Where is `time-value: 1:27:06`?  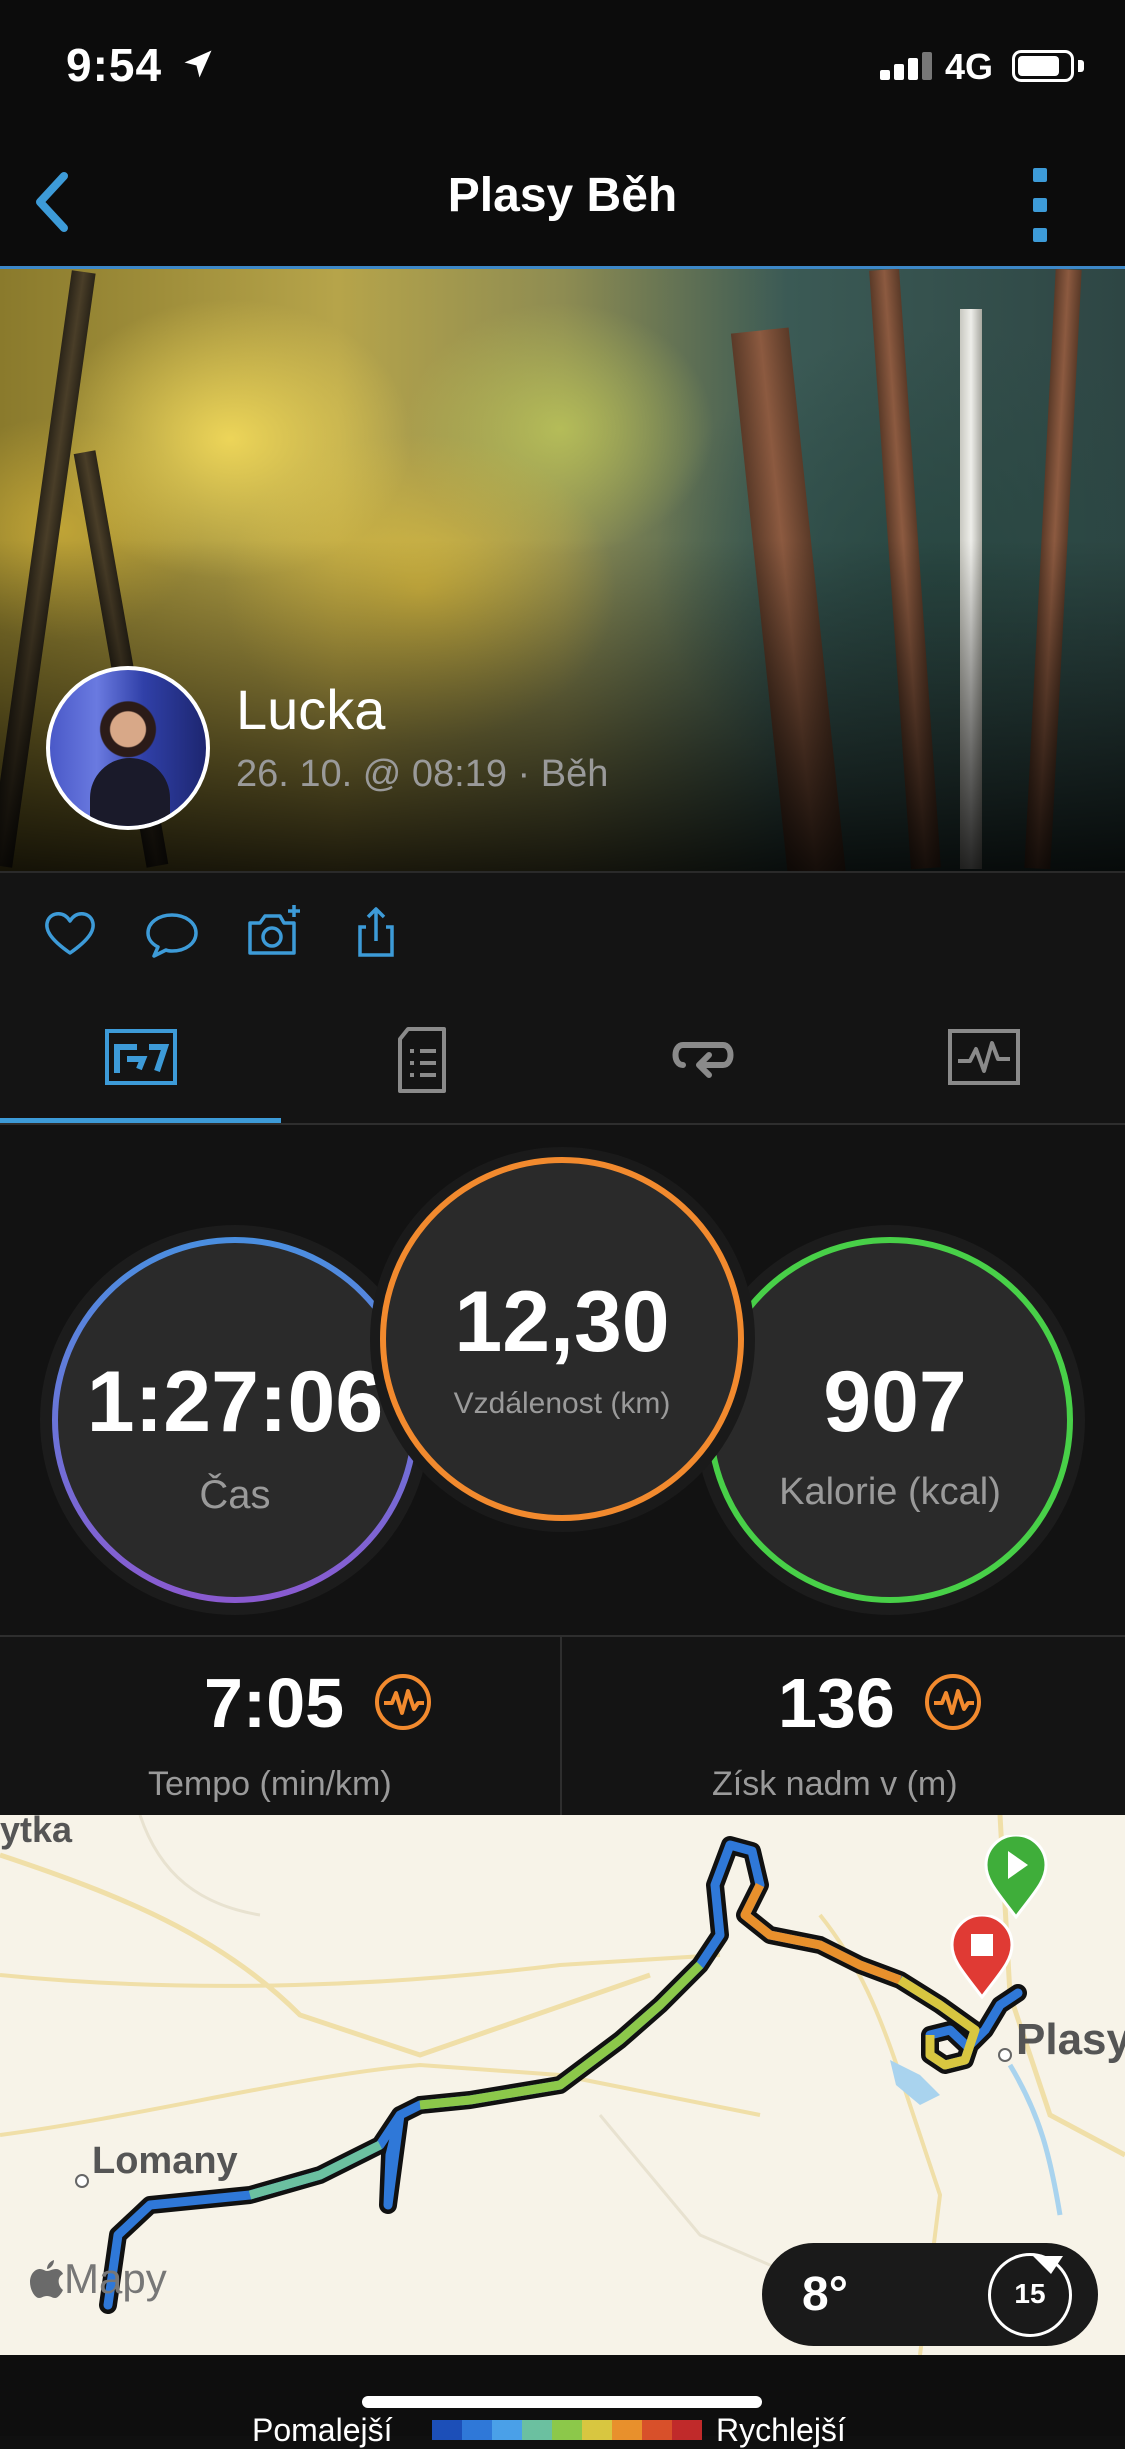
time-value: 1:27:06 is located at coordinates (235, 1402).